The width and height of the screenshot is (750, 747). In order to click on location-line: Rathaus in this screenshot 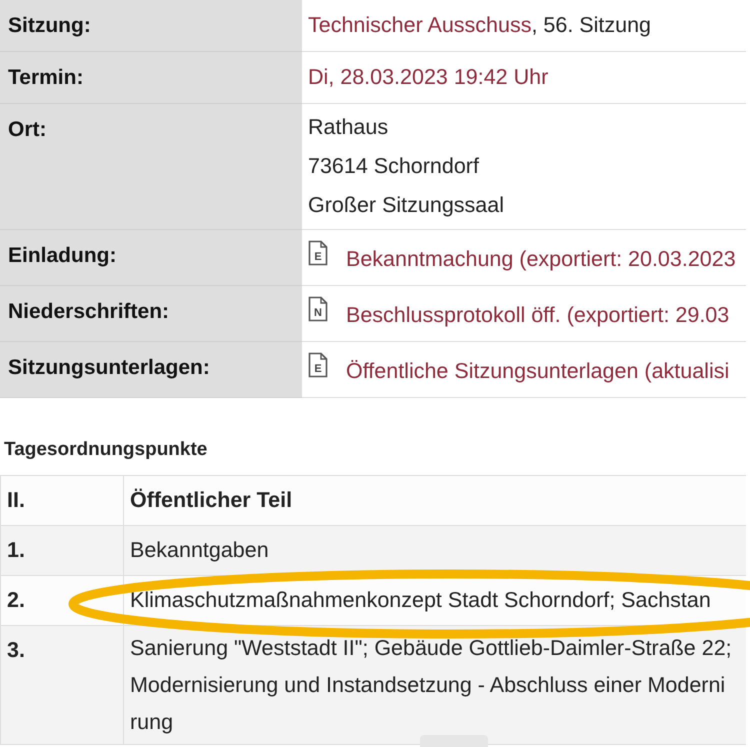, I will do `click(349, 127)`.